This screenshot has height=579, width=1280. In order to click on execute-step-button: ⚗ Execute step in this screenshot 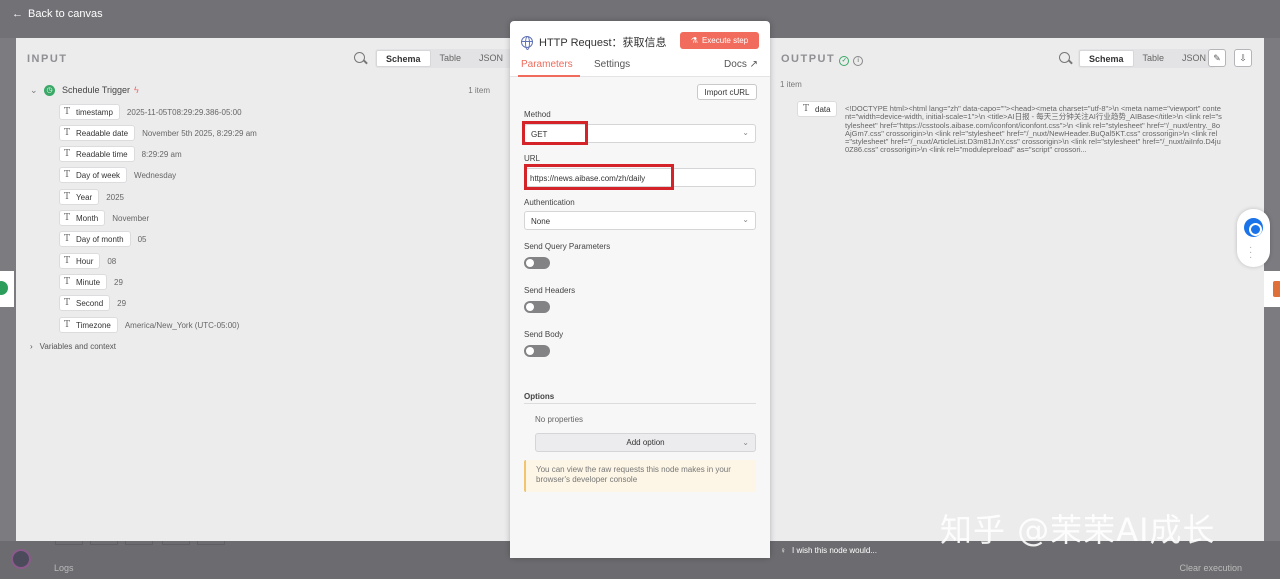, I will do `click(719, 40)`.